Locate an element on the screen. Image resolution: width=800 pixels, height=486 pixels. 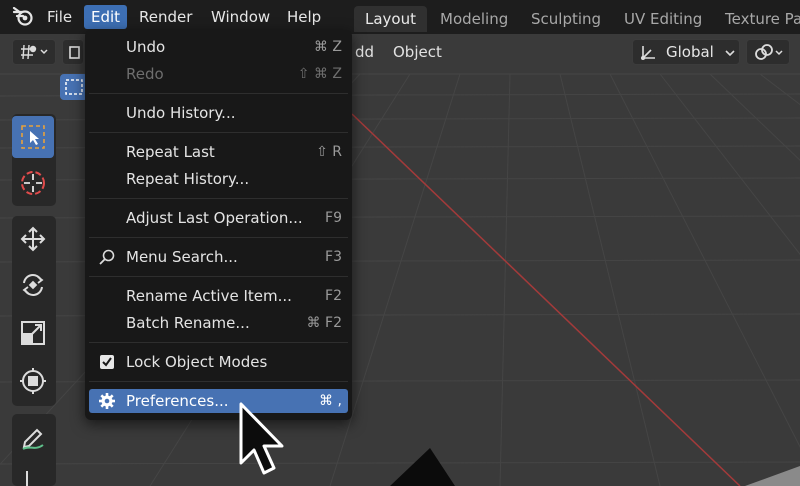
menu-search-shortcut: F3 is located at coordinates (333, 257).